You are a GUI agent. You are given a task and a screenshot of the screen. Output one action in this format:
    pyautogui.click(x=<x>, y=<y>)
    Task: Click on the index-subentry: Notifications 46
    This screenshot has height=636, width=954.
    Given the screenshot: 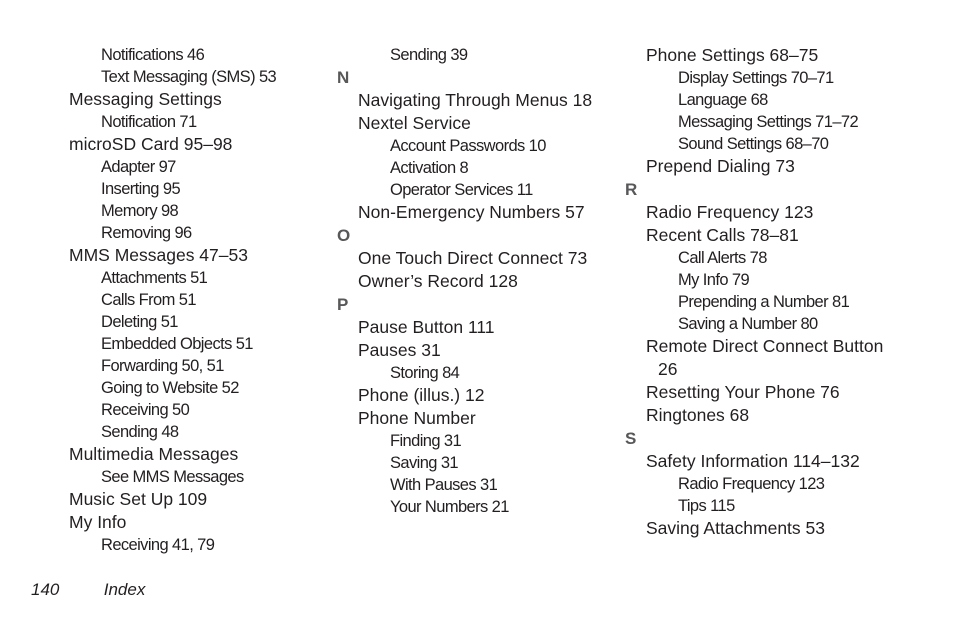 What is the action you would take?
    pyautogui.click(x=153, y=55)
    